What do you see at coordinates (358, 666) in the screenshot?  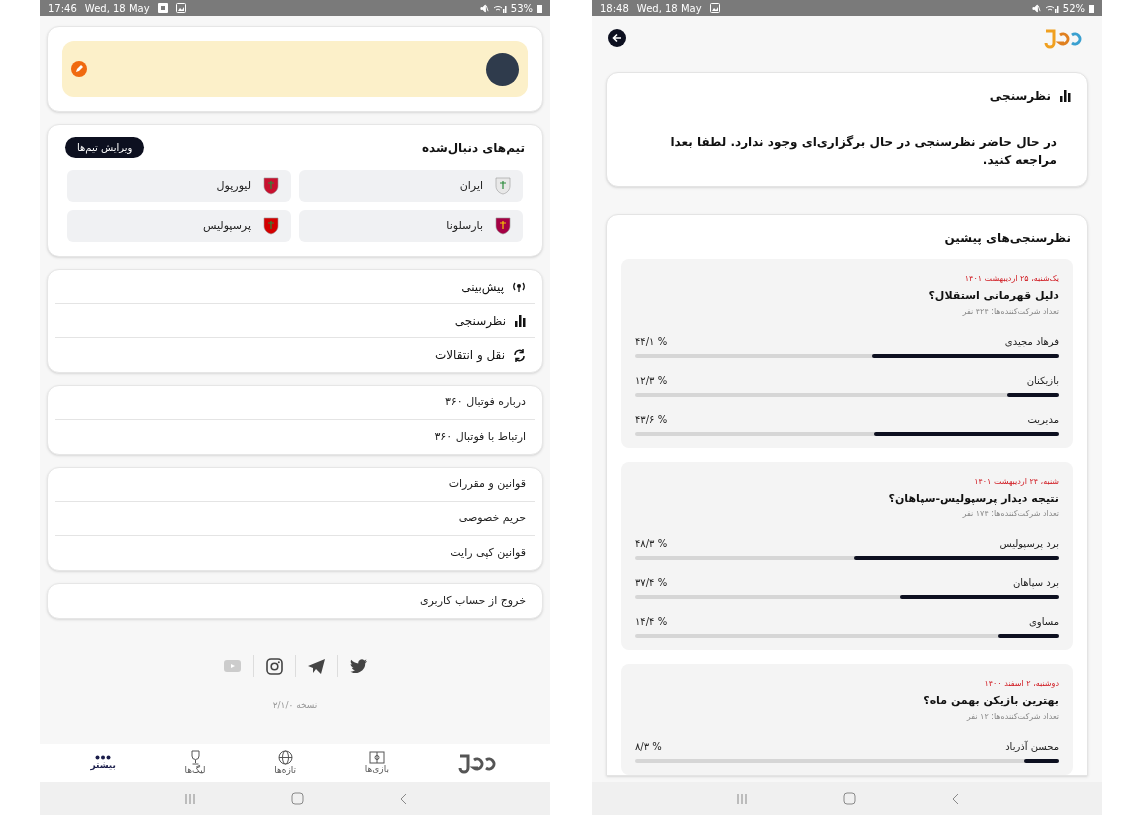 I see `bird-icon` at bounding box center [358, 666].